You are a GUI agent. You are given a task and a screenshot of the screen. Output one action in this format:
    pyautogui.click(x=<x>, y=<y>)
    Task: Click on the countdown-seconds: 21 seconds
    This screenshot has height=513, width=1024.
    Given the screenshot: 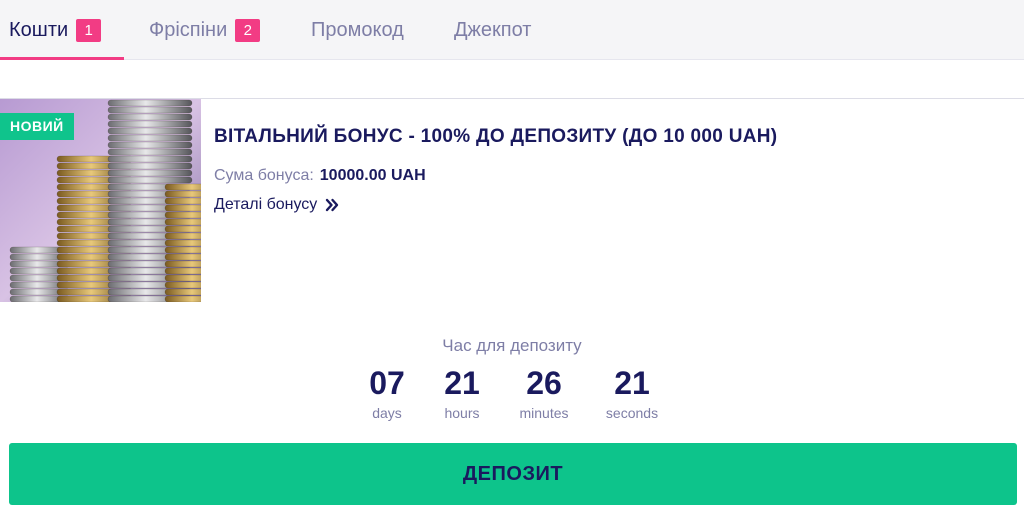 What is the action you would take?
    pyautogui.click(x=632, y=392)
    